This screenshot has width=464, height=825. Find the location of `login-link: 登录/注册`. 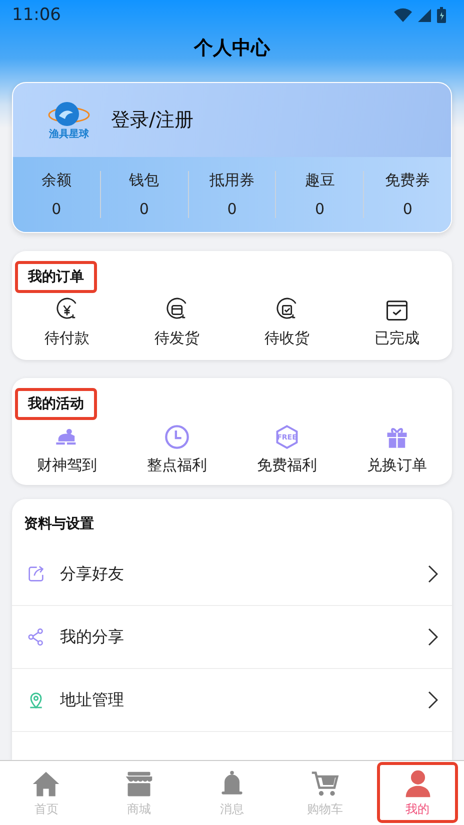

login-link: 登录/注册 is located at coordinates (152, 120).